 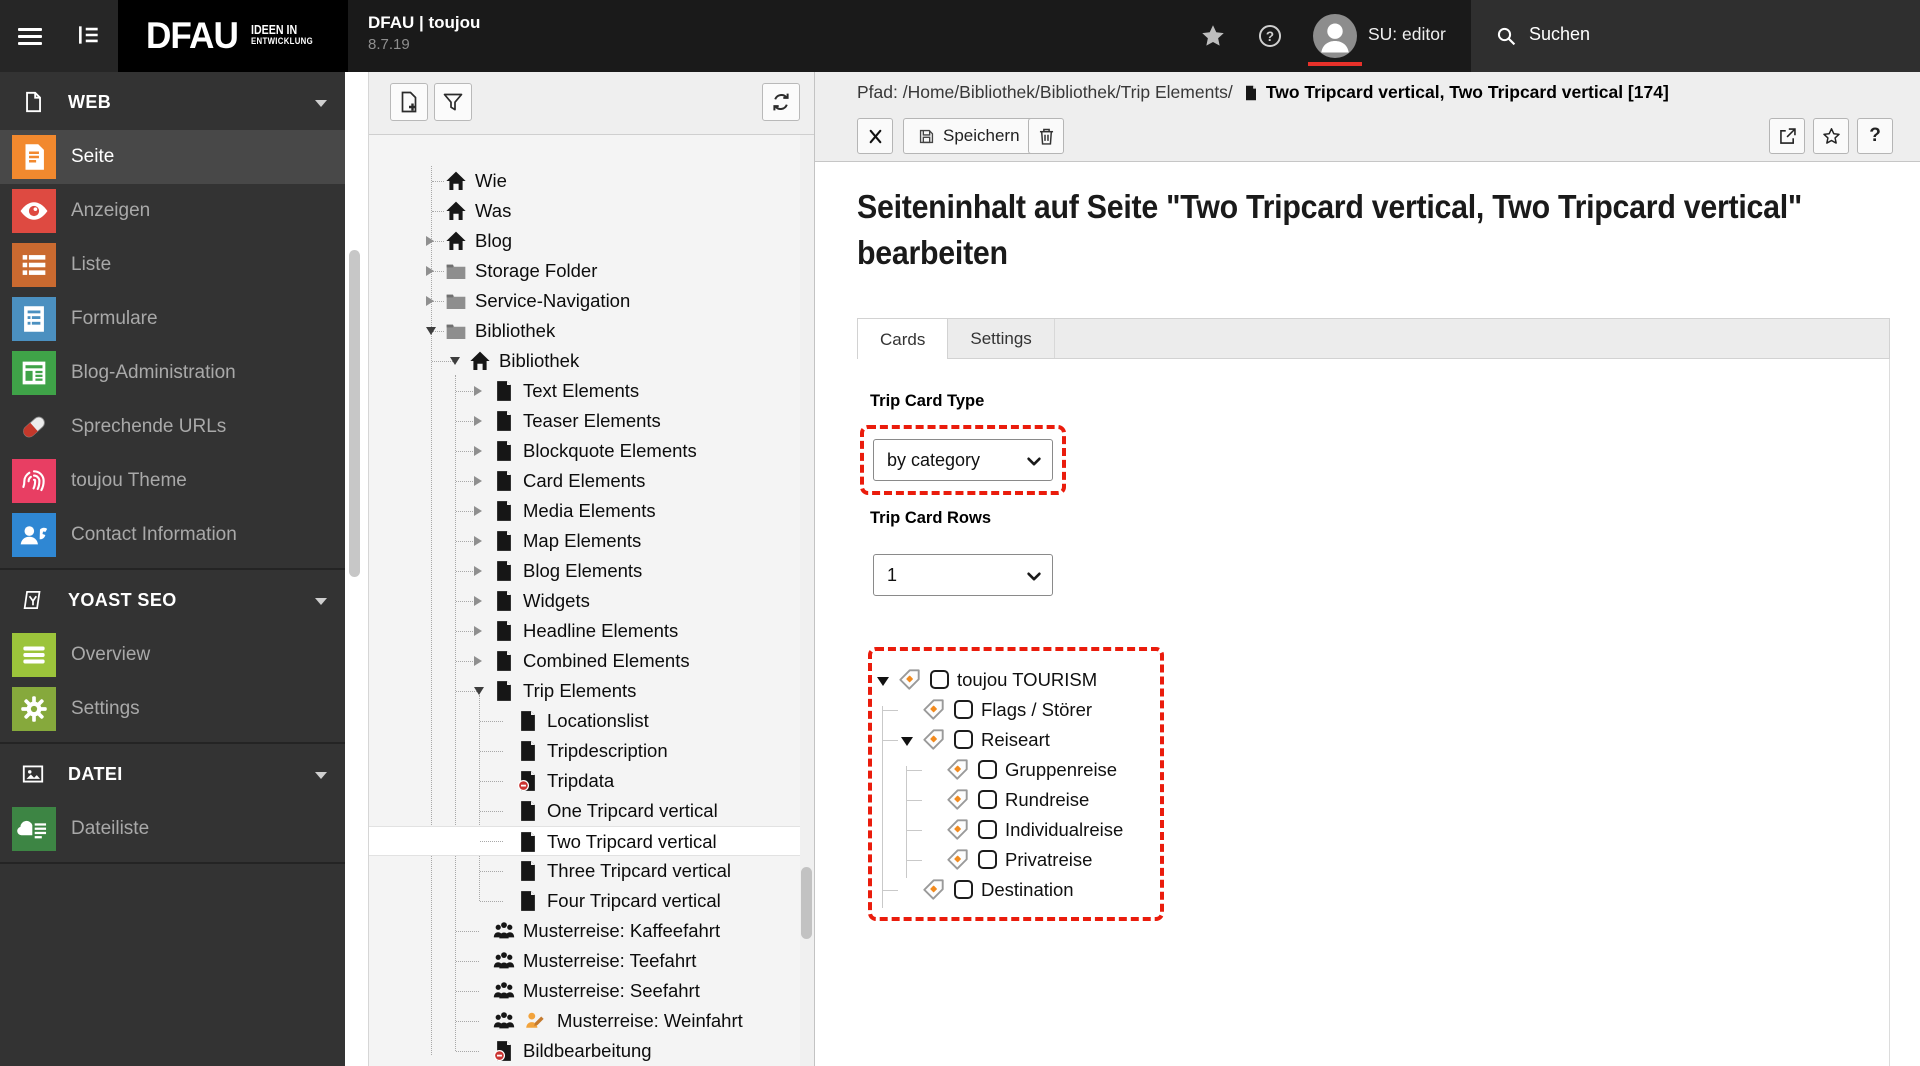 I want to click on sidebar-item-seite: Seite, so click(x=172, y=157).